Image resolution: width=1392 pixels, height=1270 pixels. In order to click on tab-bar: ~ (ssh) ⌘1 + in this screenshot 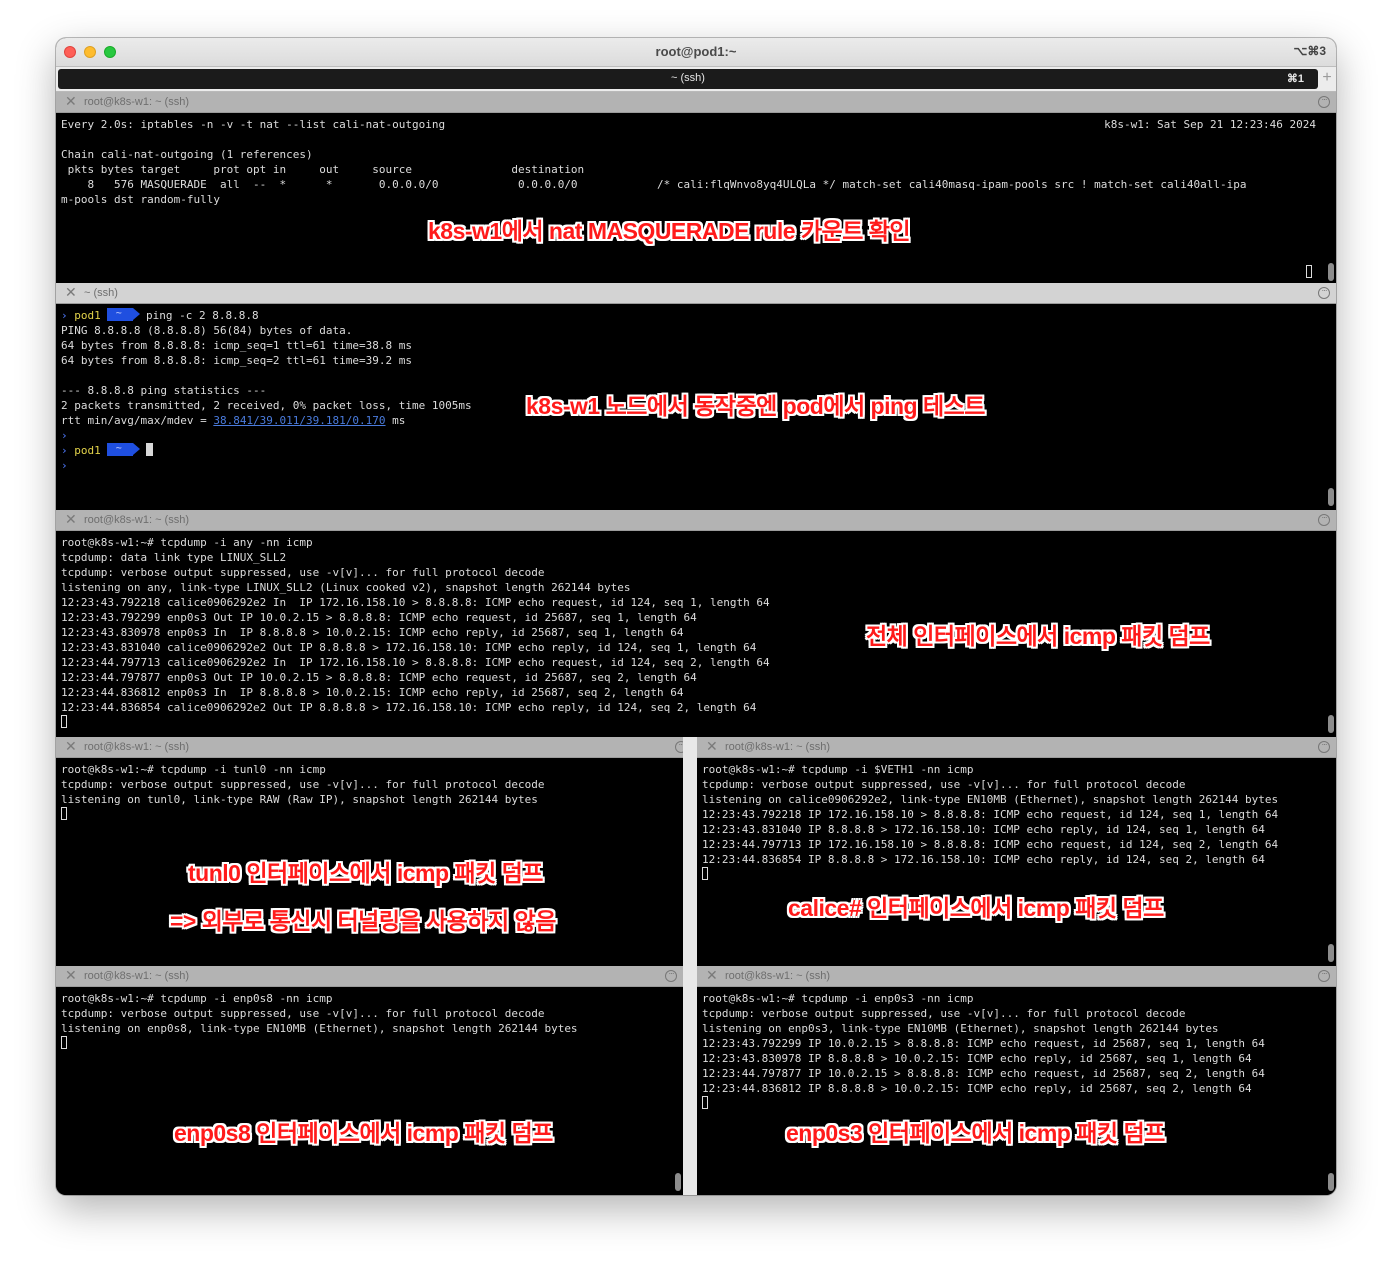, I will do `click(696, 79)`.